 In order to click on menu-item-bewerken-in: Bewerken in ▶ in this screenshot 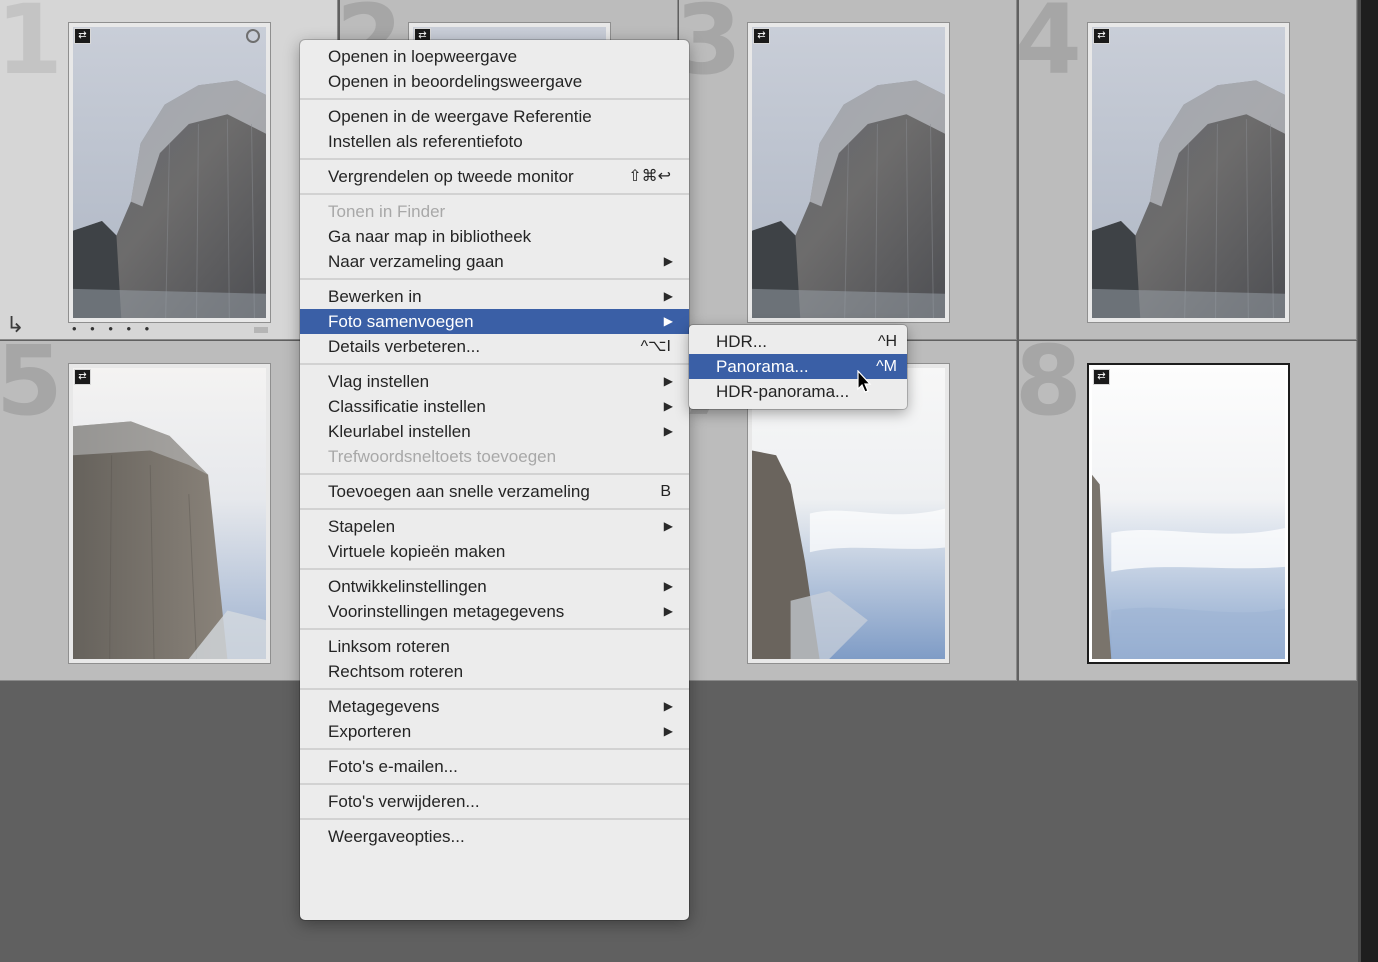, I will do `click(494, 296)`.